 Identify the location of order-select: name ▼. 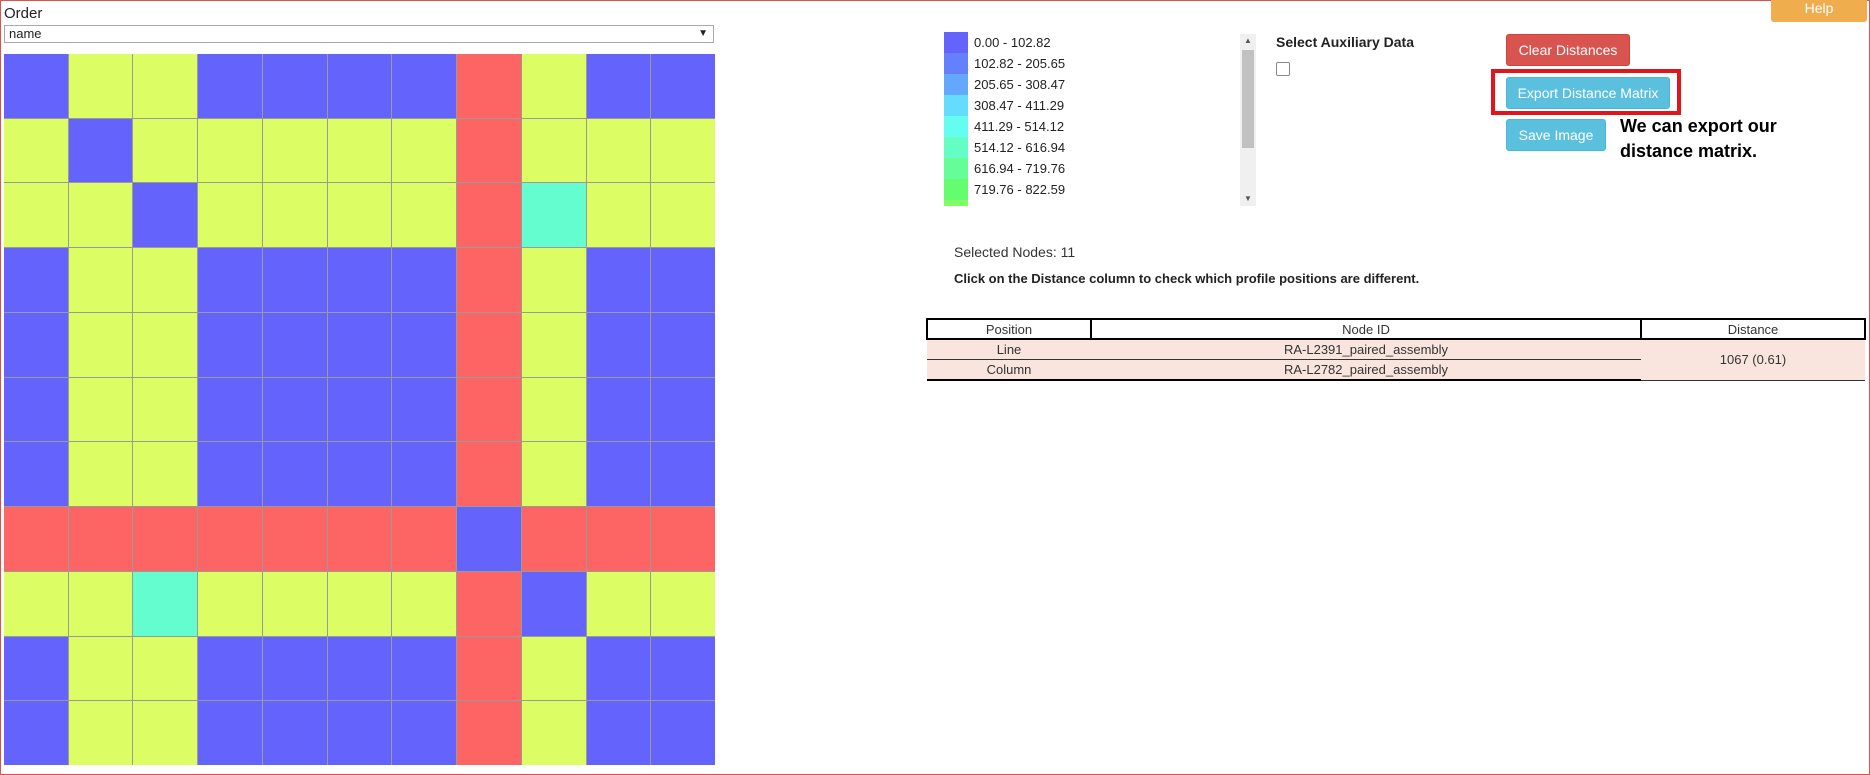
(359, 34).